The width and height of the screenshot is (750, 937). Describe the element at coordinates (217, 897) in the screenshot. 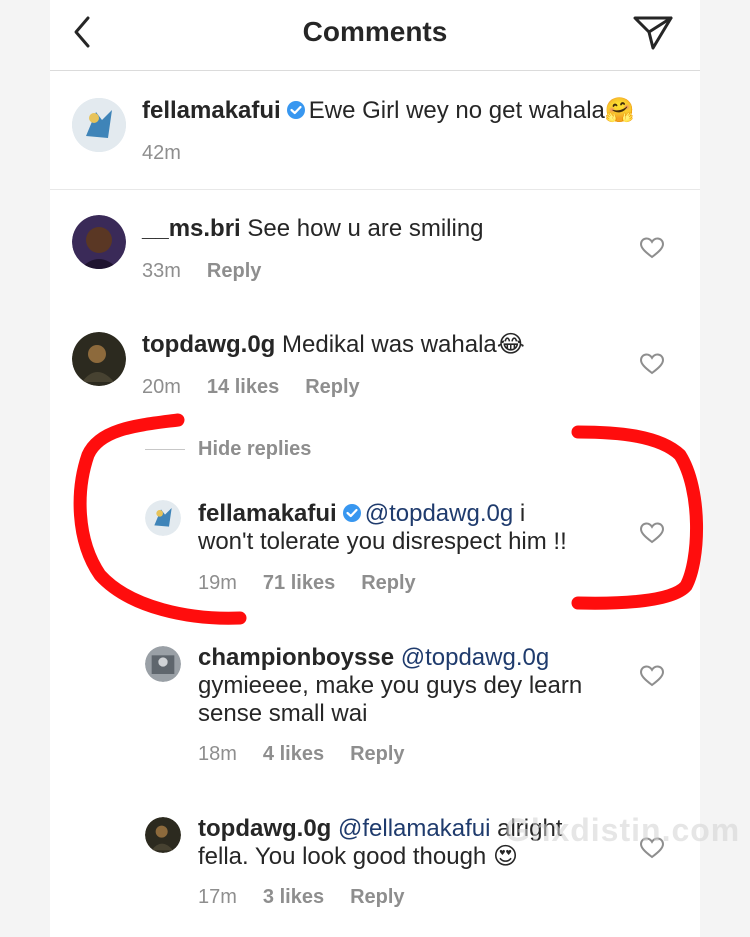

I see `reply-time: 17m` at that location.